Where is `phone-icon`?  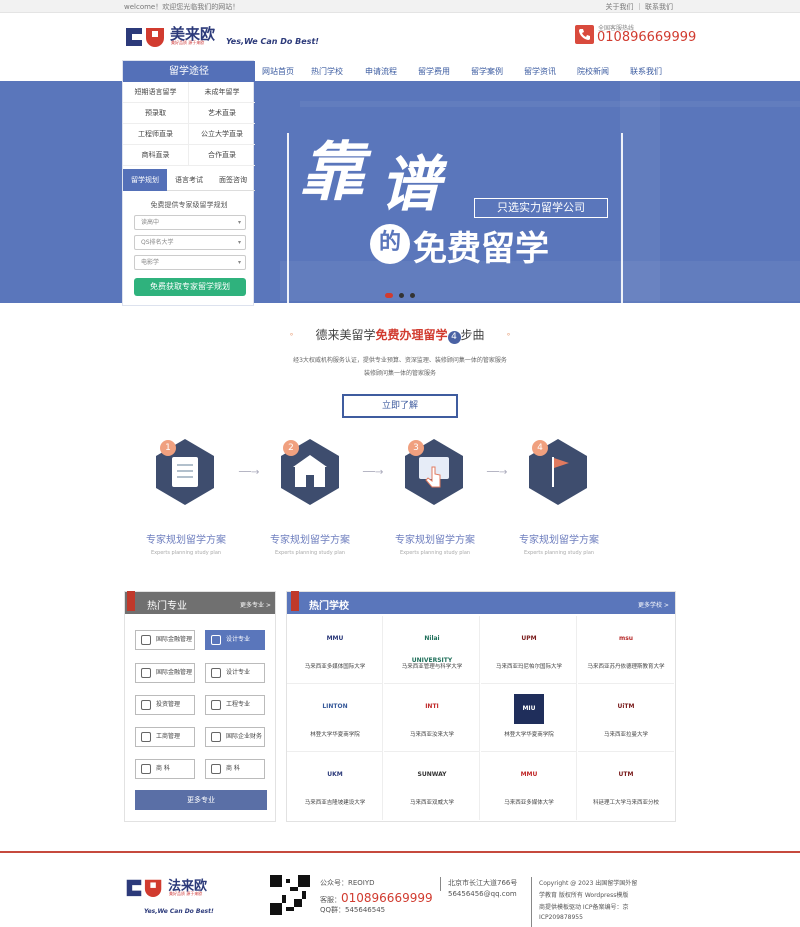
phone-icon is located at coordinates (584, 34).